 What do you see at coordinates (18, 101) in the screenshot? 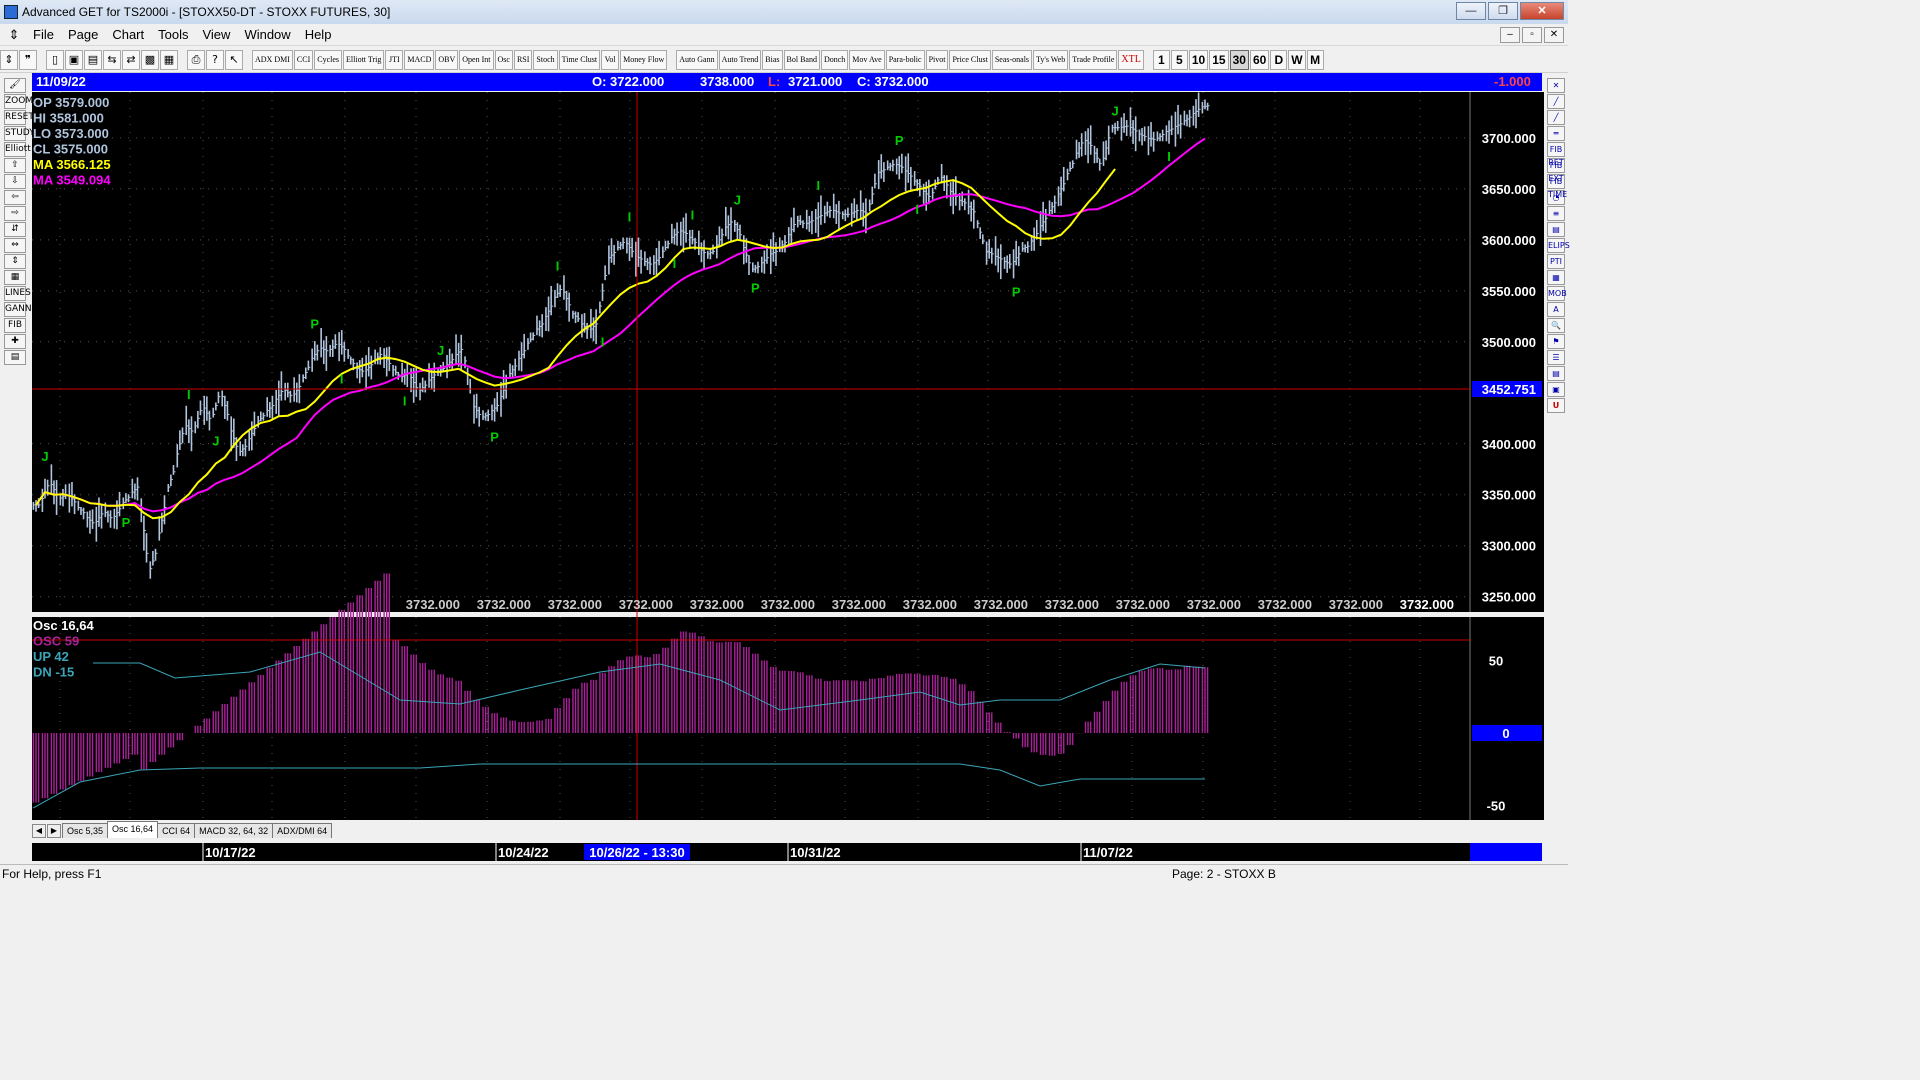
I see `left-tool-1-icon: ZOOM` at bounding box center [18, 101].